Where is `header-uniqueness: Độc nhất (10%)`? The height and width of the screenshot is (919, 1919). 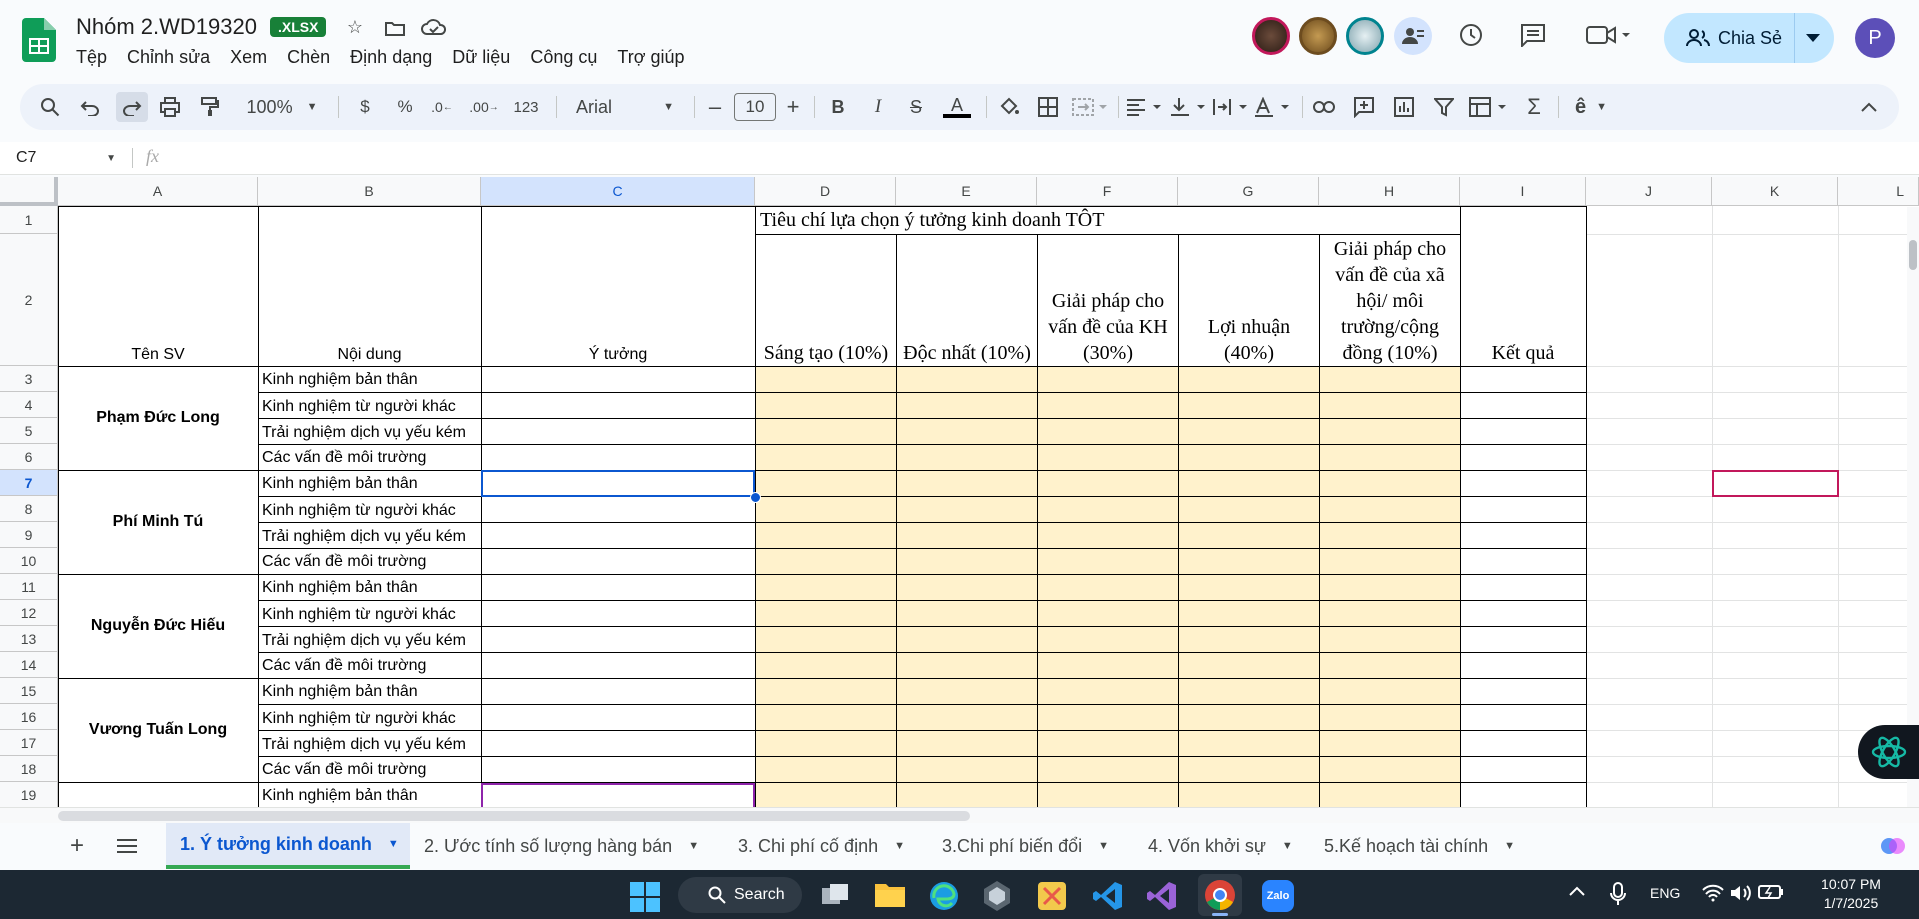 header-uniqueness: Độc nhất (10%) is located at coordinates (967, 300).